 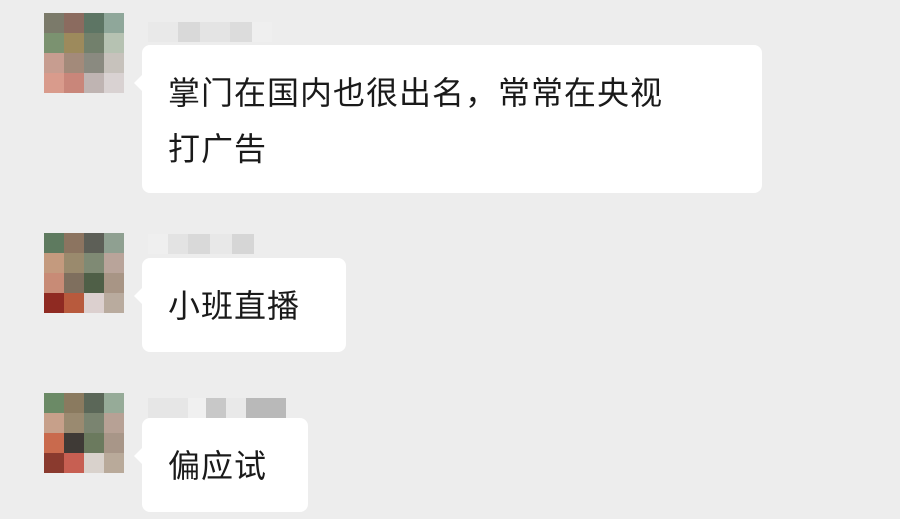 I want to click on message-bubble: 小班直播, so click(x=240, y=305).